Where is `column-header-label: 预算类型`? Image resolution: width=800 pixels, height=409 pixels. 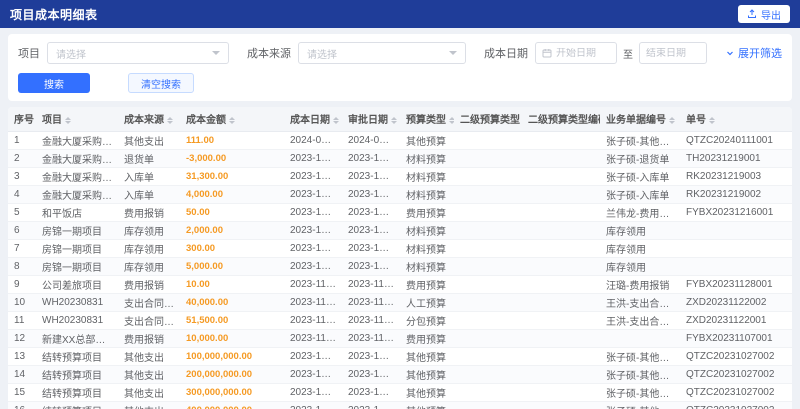
column-header-label: 预算类型 is located at coordinates (426, 121).